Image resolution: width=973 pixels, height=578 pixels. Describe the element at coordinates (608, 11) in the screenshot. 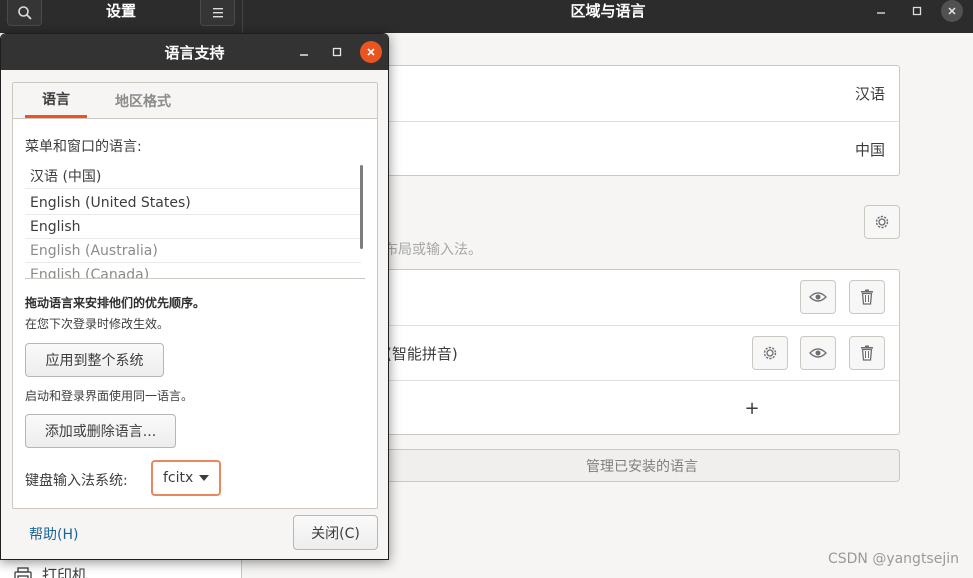

I see `settings-window-title: 区域与语言` at that location.